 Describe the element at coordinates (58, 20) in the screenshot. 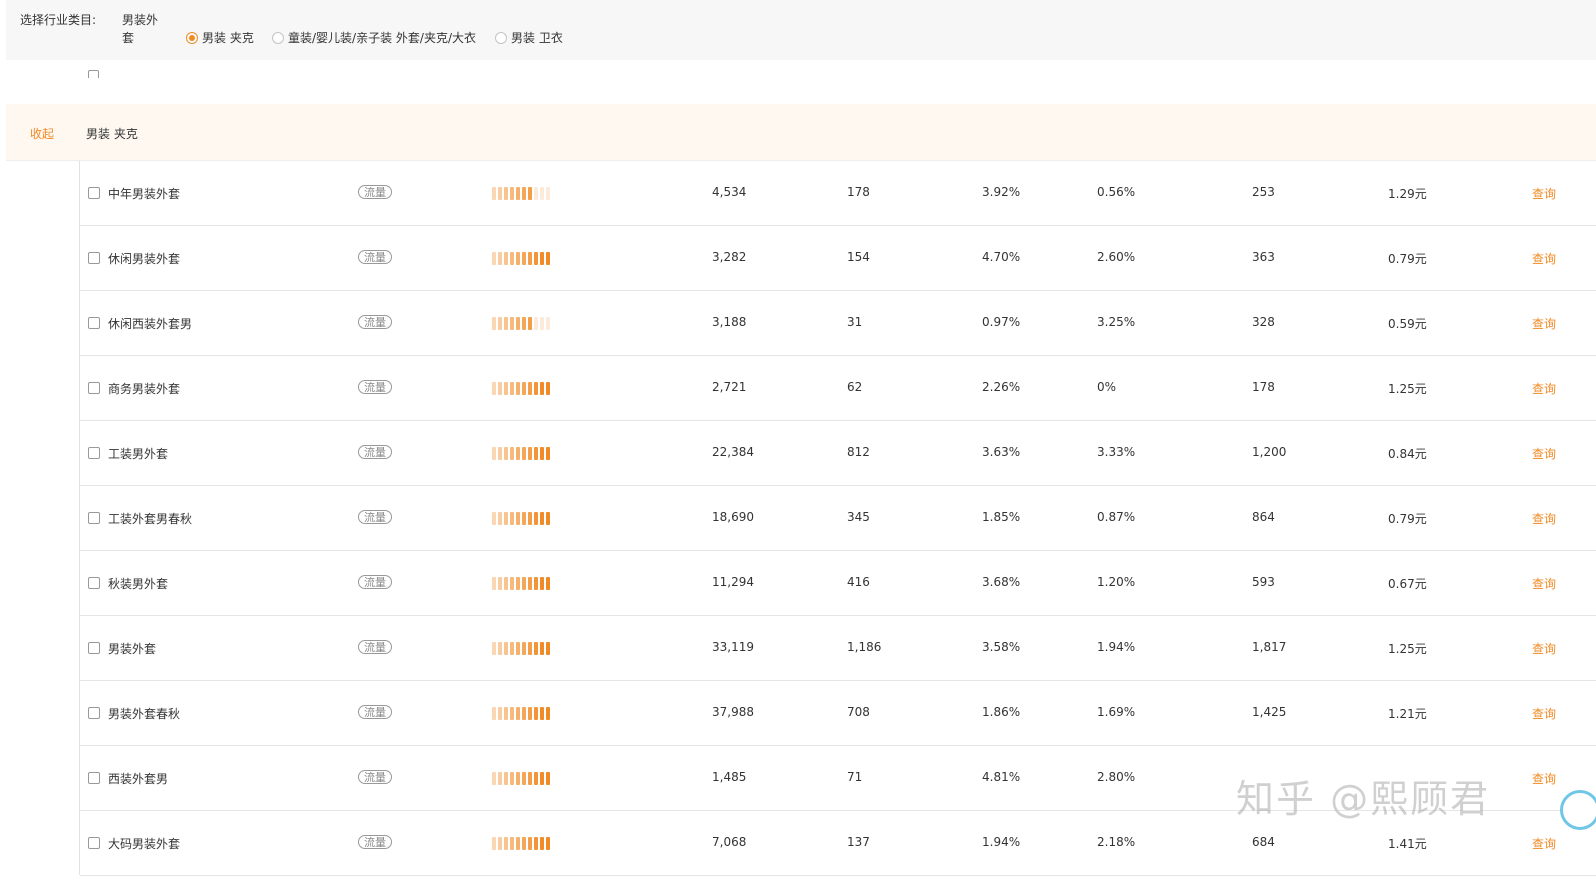

I see `filter-label: 选择行业类目:` at that location.